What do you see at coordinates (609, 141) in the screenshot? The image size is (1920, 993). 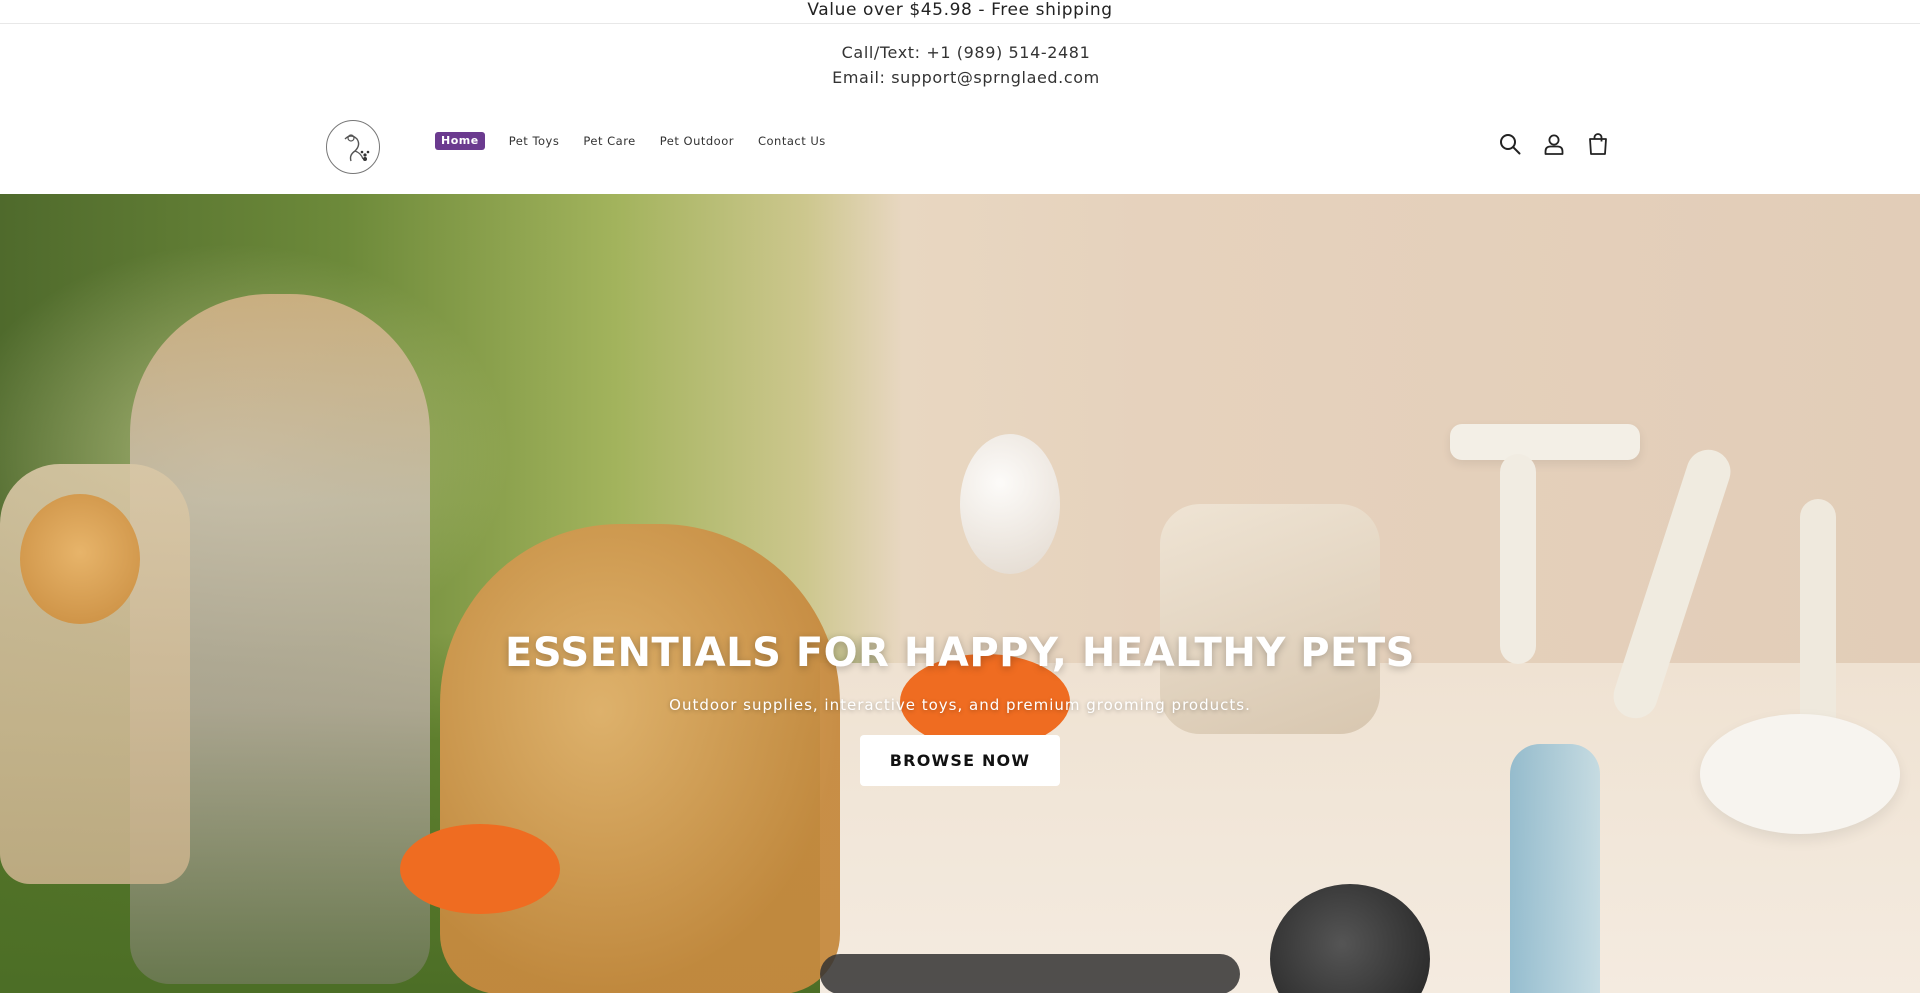 I see `nav-pet-care: Pet Care` at bounding box center [609, 141].